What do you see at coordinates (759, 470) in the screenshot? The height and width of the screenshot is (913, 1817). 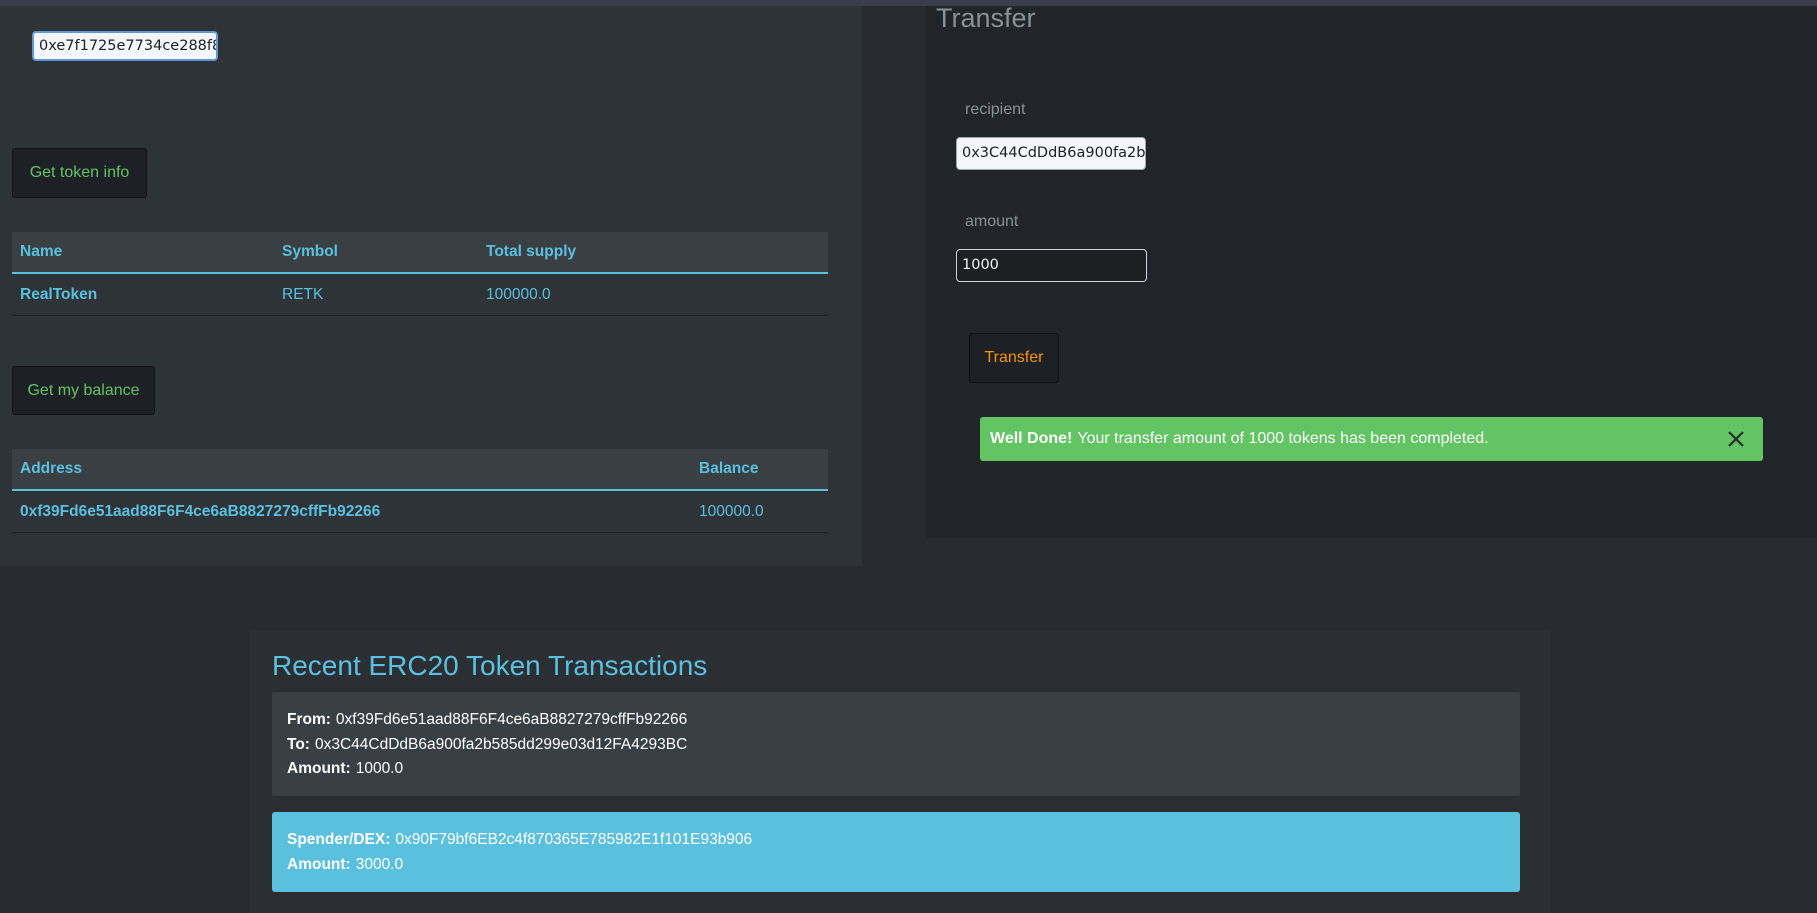 I see `column-header-balance: Balance` at bounding box center [759, 470].